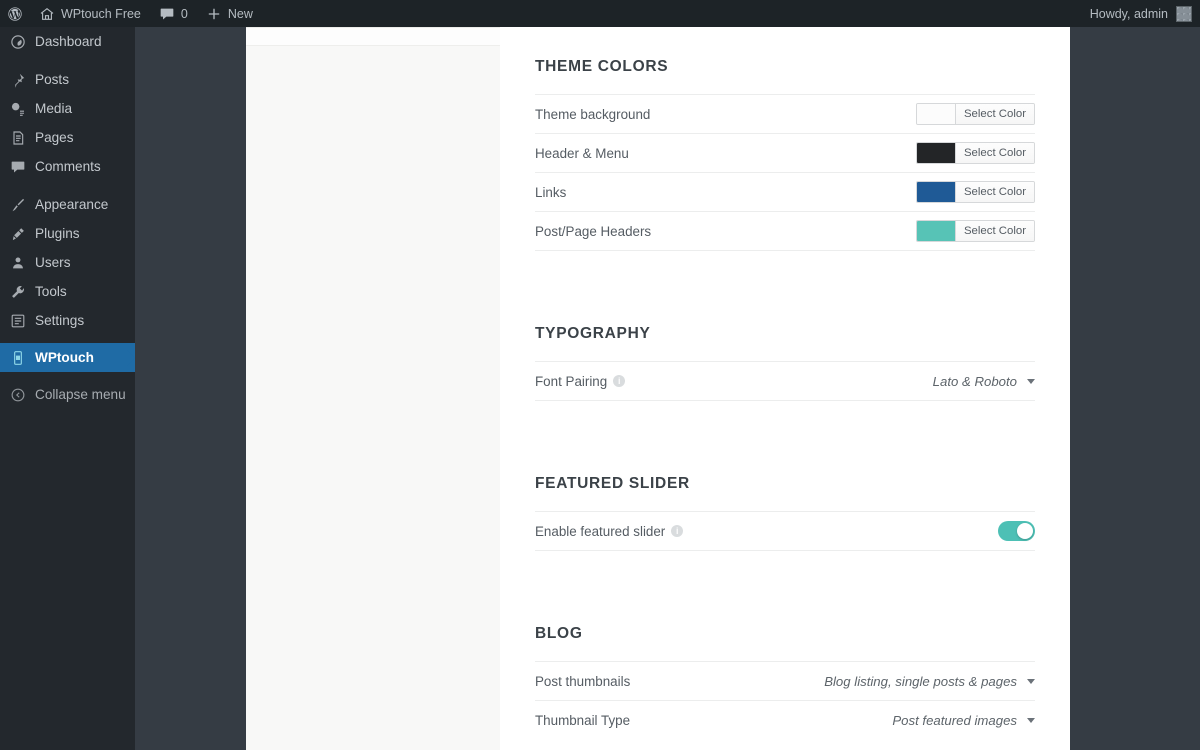 This screenshot has height=750, width=1200. I want to click on sidebar-item-dashboard: Dashboard, so click(67, 41).